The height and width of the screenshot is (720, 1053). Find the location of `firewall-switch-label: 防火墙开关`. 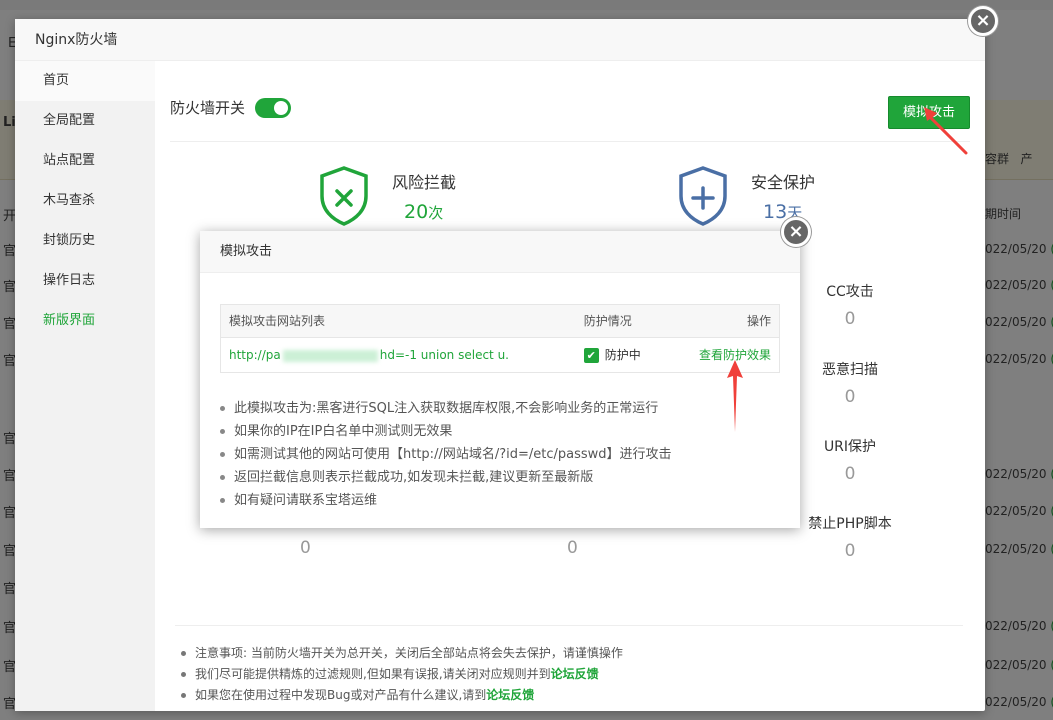

firewall-switch-label: 防火墙开关 is located at coordinates (208, 108).